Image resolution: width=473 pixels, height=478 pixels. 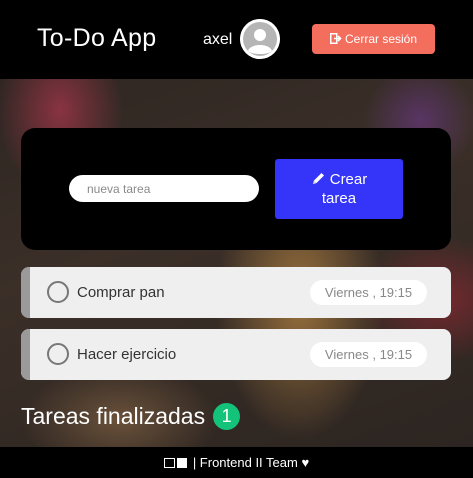 I want to click on task-item: Comprar pan Viernes , 19:15, so click(x=236, y=292).